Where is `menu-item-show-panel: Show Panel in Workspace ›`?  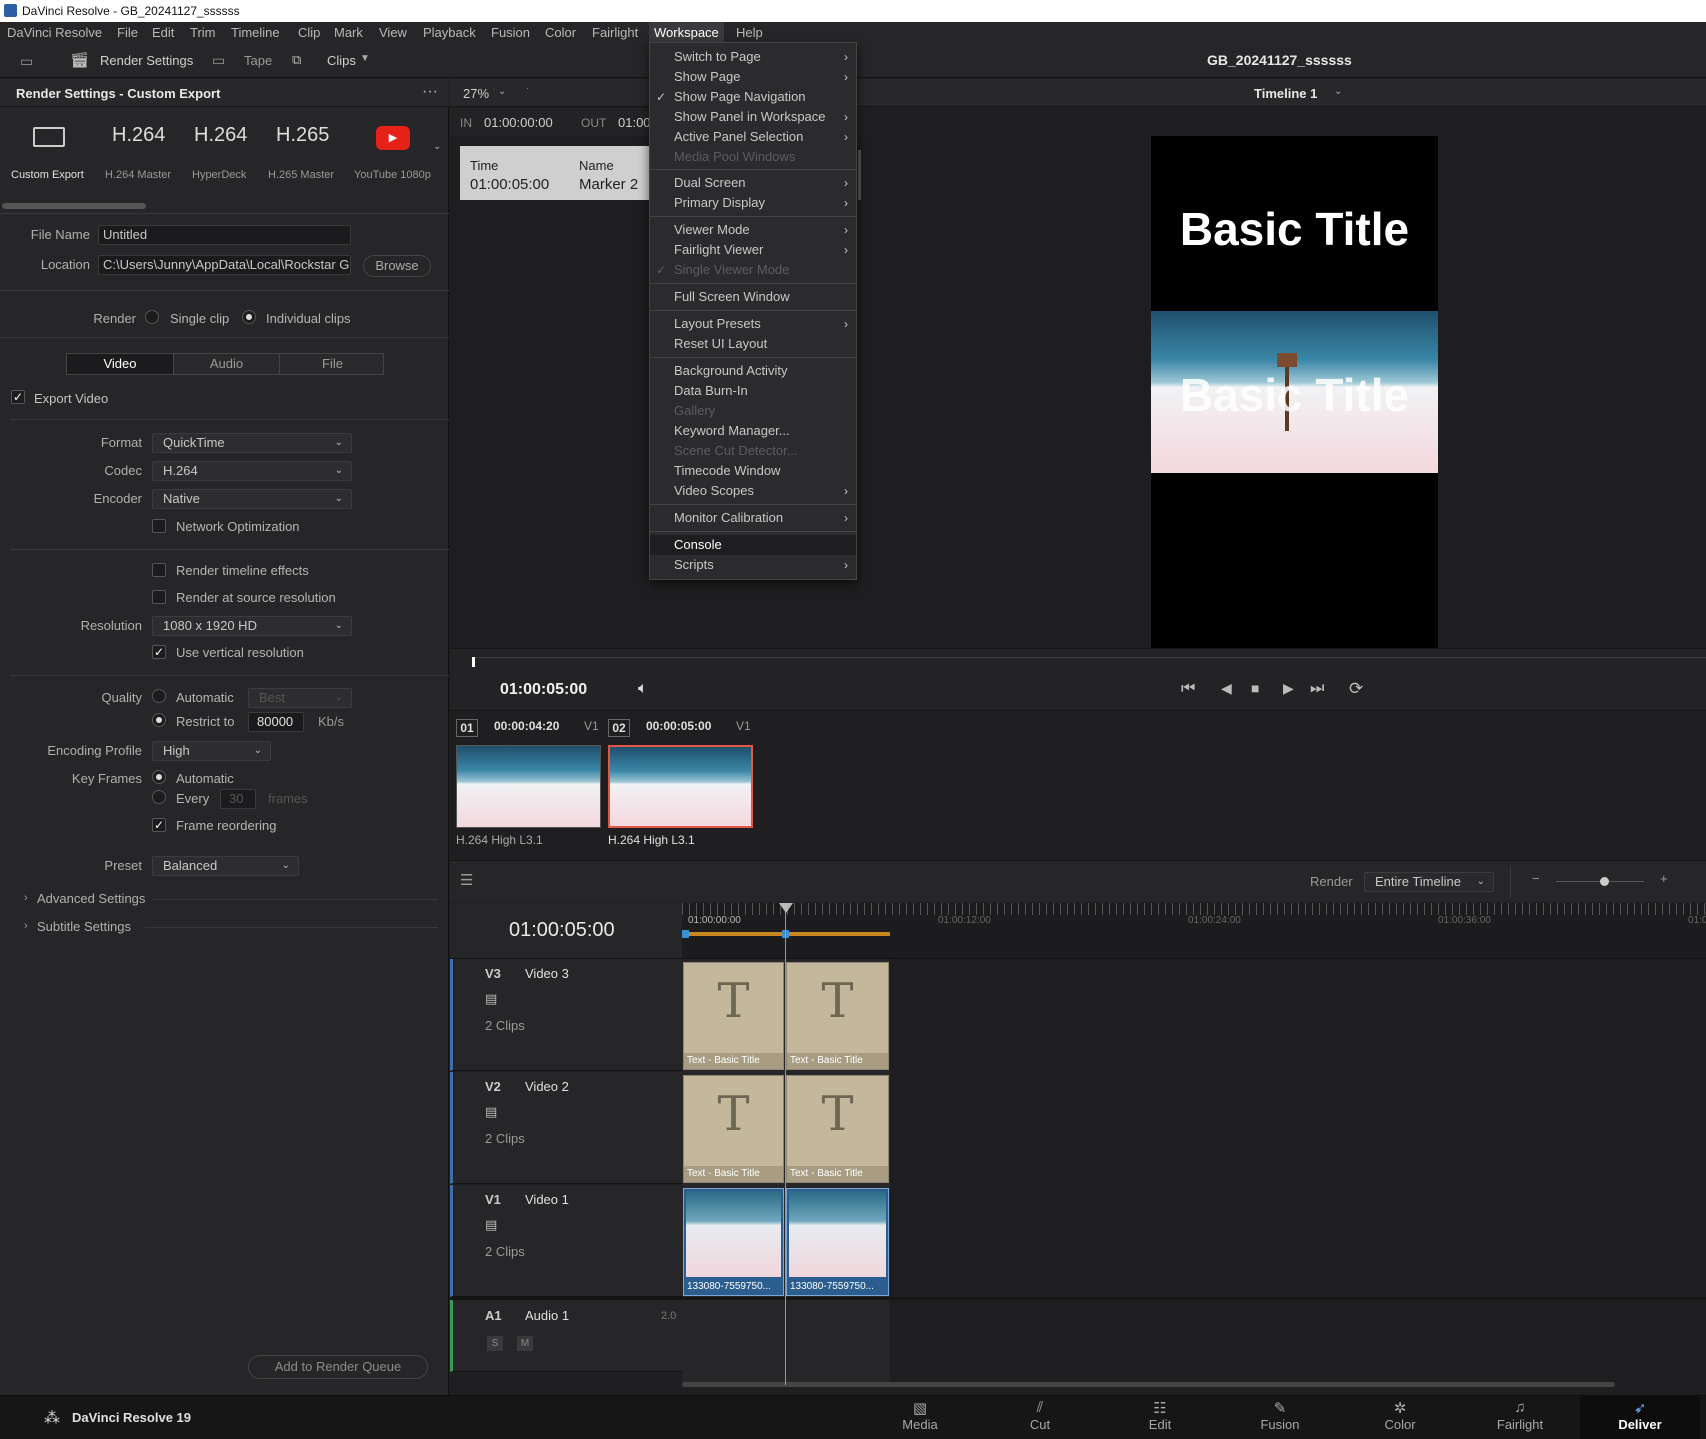
menu-item-show-panel: Show Panel in Workspace › is located at coordinates (753, 117).